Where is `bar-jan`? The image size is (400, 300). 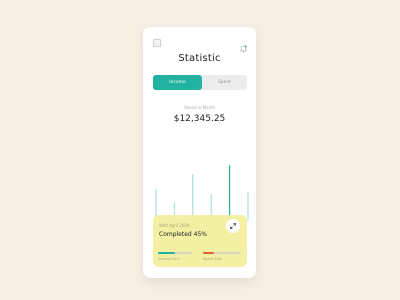
bar-jan is located at coordinates (193, 197).